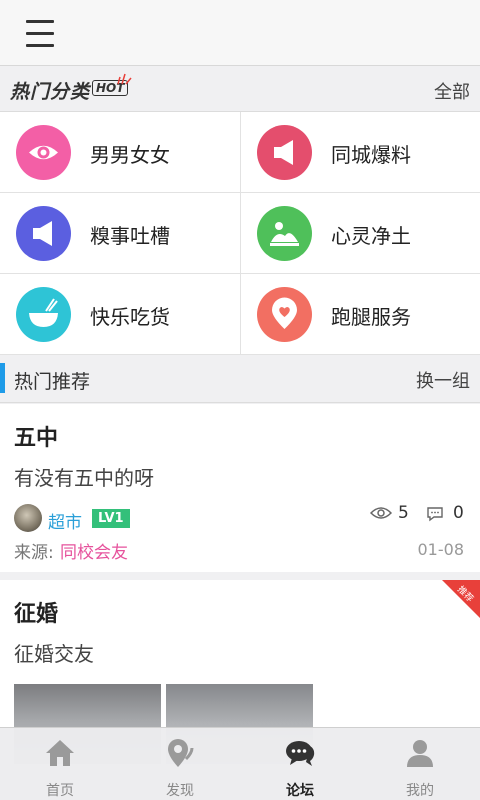 Image resolution: width=480 pixels, height=800 pixels. Describe the element at coordinates (130, 155) in the screenshot. I see `category-label: 男男女女` at that location.